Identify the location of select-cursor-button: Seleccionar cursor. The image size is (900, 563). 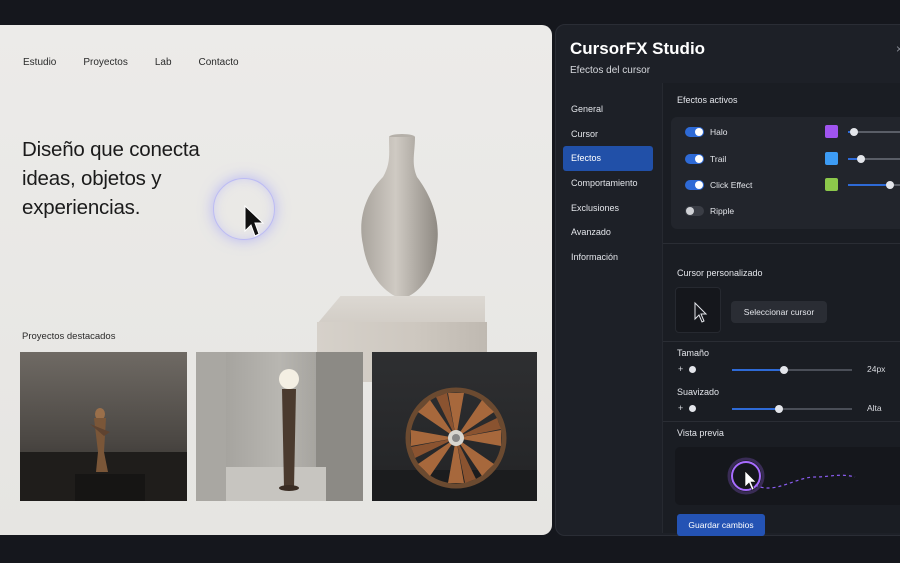
(779, 312).